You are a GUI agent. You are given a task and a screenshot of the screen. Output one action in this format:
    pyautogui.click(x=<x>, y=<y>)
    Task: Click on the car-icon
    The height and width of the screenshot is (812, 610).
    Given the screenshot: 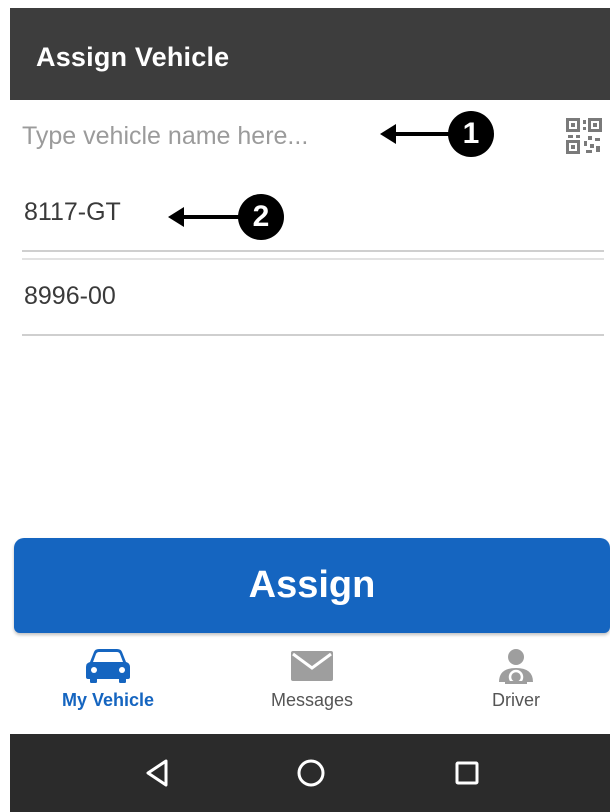 What is the action you would take?
    pyautogui.click(x=108, y=666)
    